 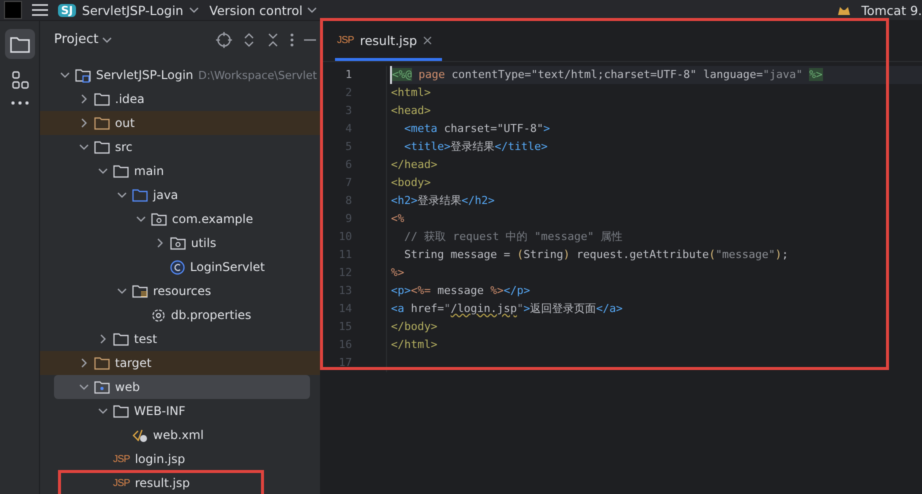 I want to click on version-control-menu: Version control, so click(x=263, y=10).